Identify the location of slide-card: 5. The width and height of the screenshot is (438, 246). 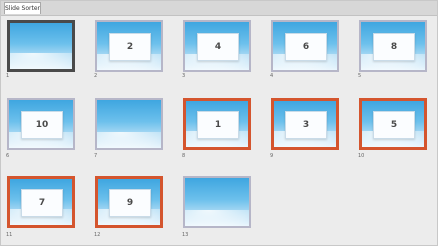
(394, 125).